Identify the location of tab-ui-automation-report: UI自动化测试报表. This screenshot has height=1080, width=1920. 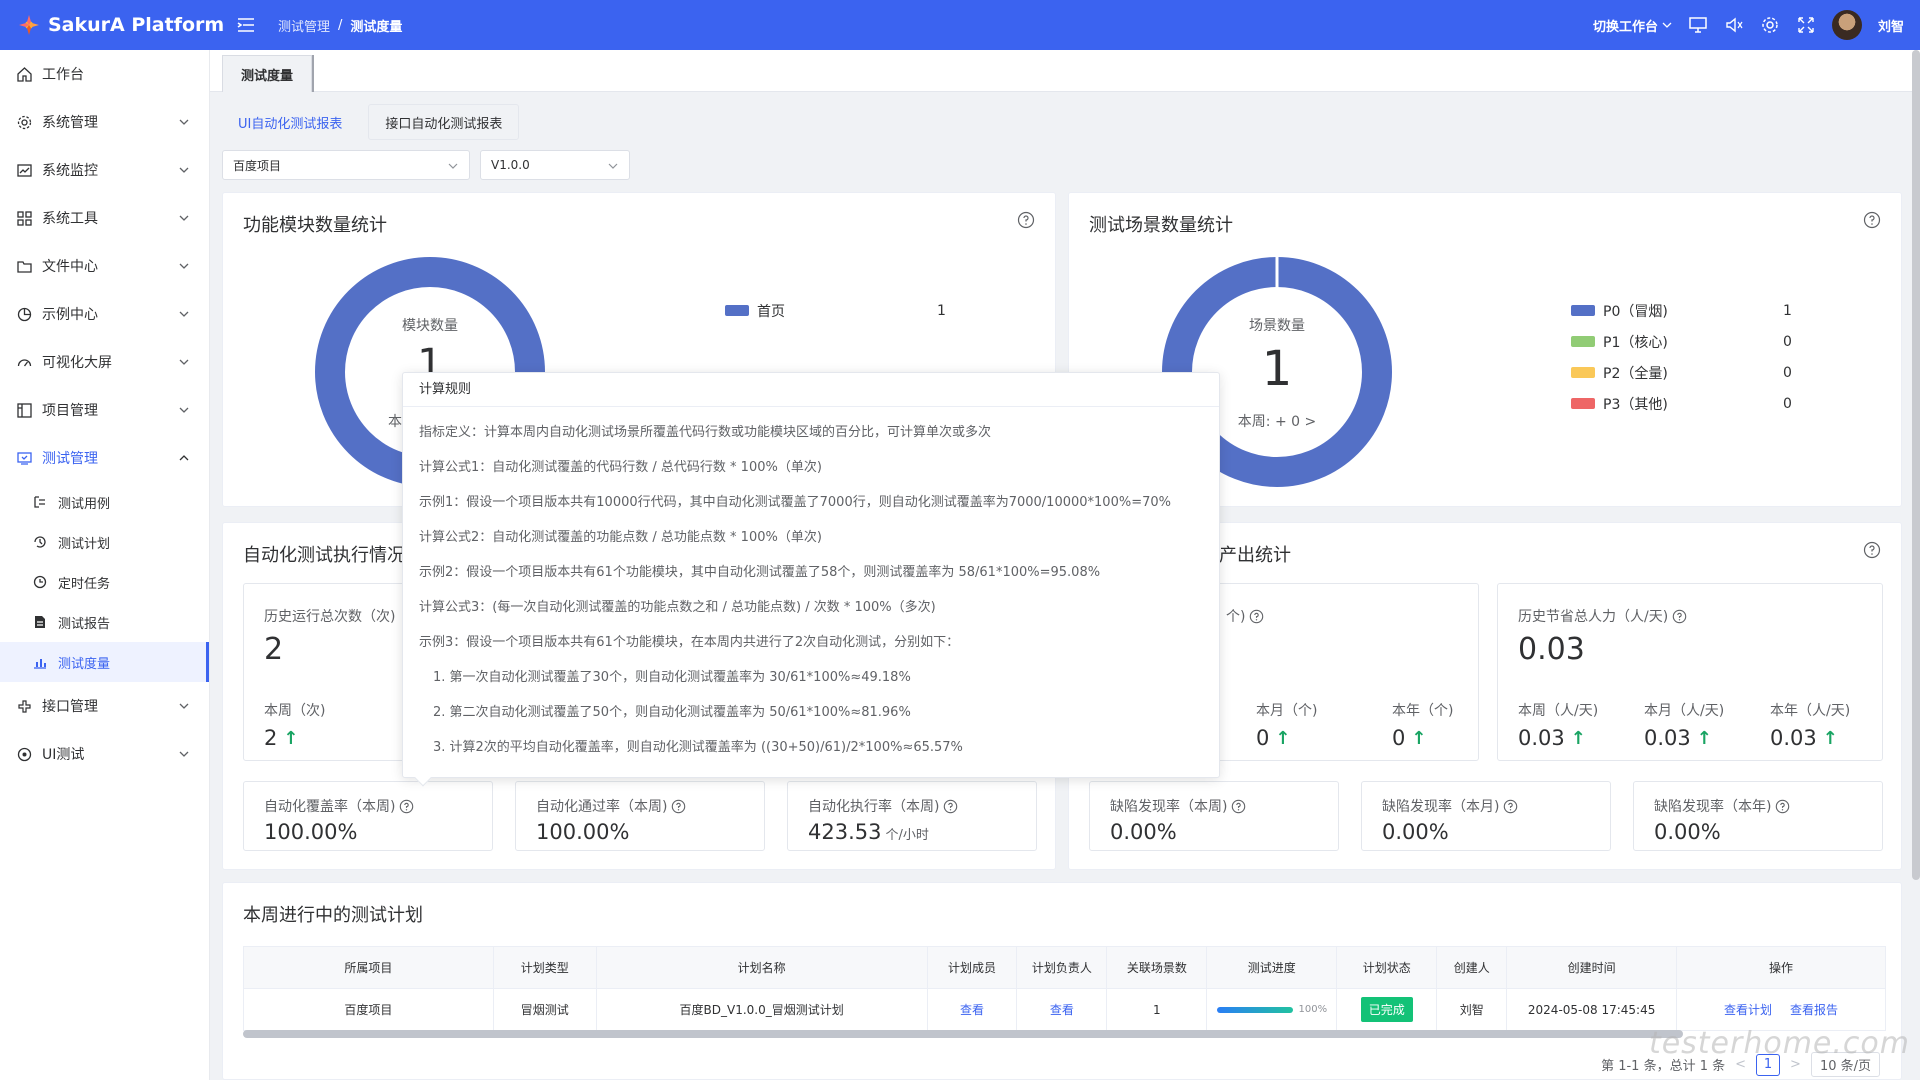
(290, 122).